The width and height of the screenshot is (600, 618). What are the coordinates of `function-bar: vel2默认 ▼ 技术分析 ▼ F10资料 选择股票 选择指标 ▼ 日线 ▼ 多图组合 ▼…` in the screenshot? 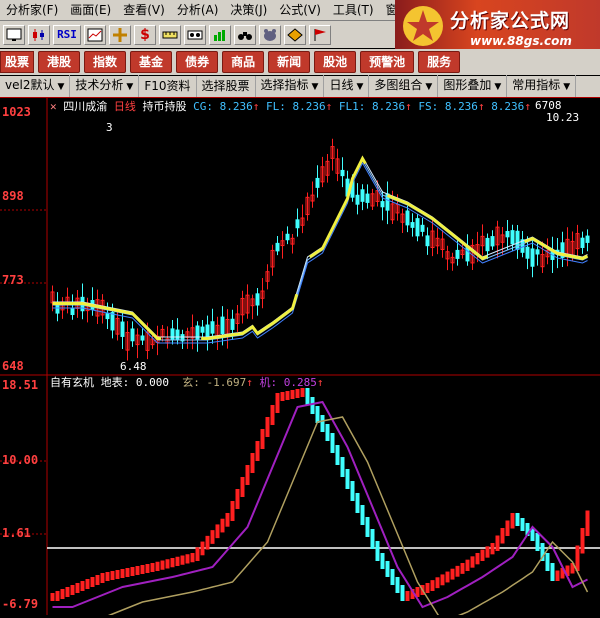 It's located at (300, 86).